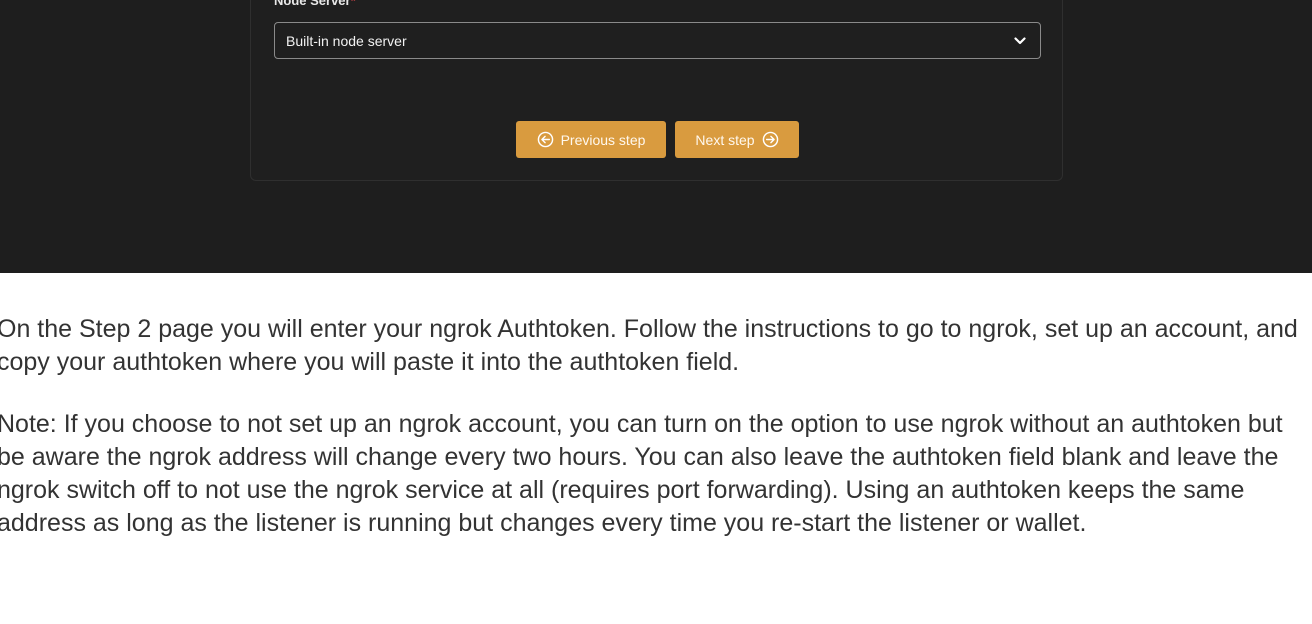 The image size is (1312, 624). Describe the element at coordinates (657, 40) in the screenshot. I see `node-server-select: Built-in node server` at that location.